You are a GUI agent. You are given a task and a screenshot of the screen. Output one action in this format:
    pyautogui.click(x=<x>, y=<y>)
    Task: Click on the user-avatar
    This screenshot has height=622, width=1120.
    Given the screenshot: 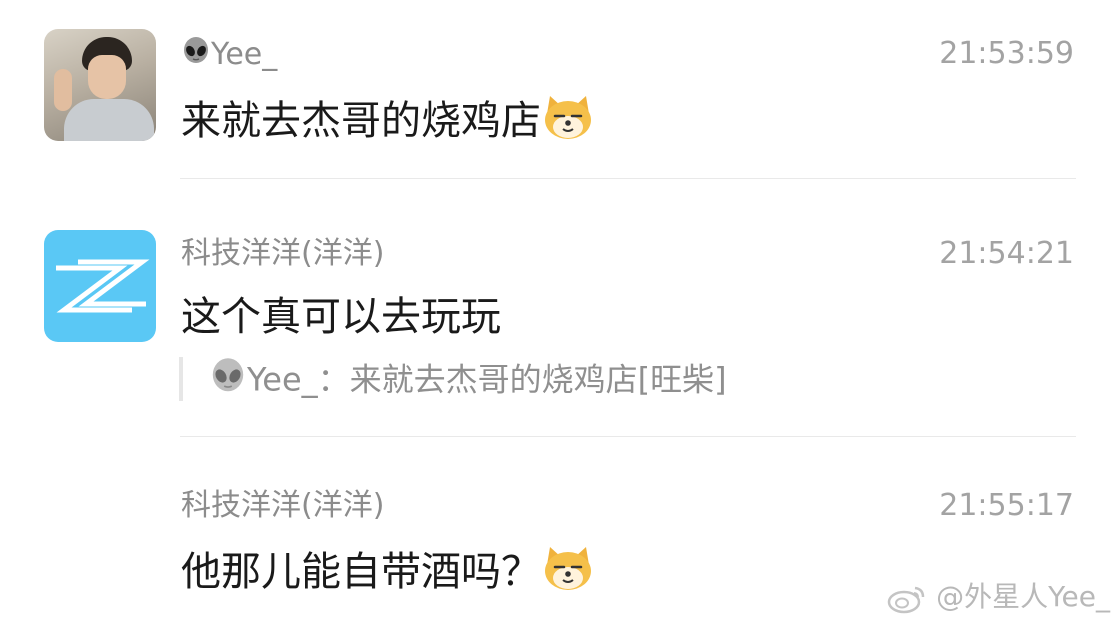 What is the action you would take?
    pyautogui.click(x=100, y=85)
    